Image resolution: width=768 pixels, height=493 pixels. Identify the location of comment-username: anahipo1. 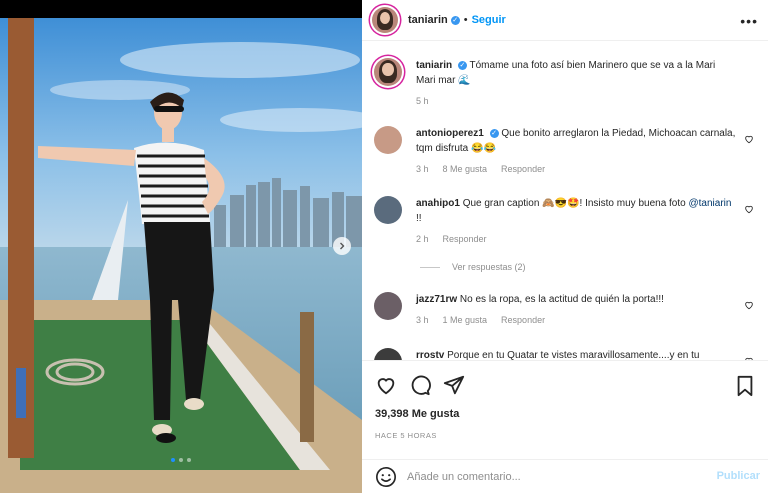
(438, 203).